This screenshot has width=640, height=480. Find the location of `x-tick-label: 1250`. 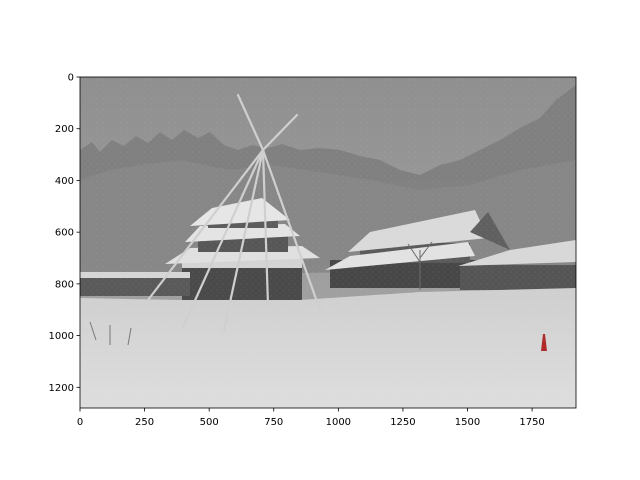

x-tick-label: 1250 is located at coordinates (402, 422).